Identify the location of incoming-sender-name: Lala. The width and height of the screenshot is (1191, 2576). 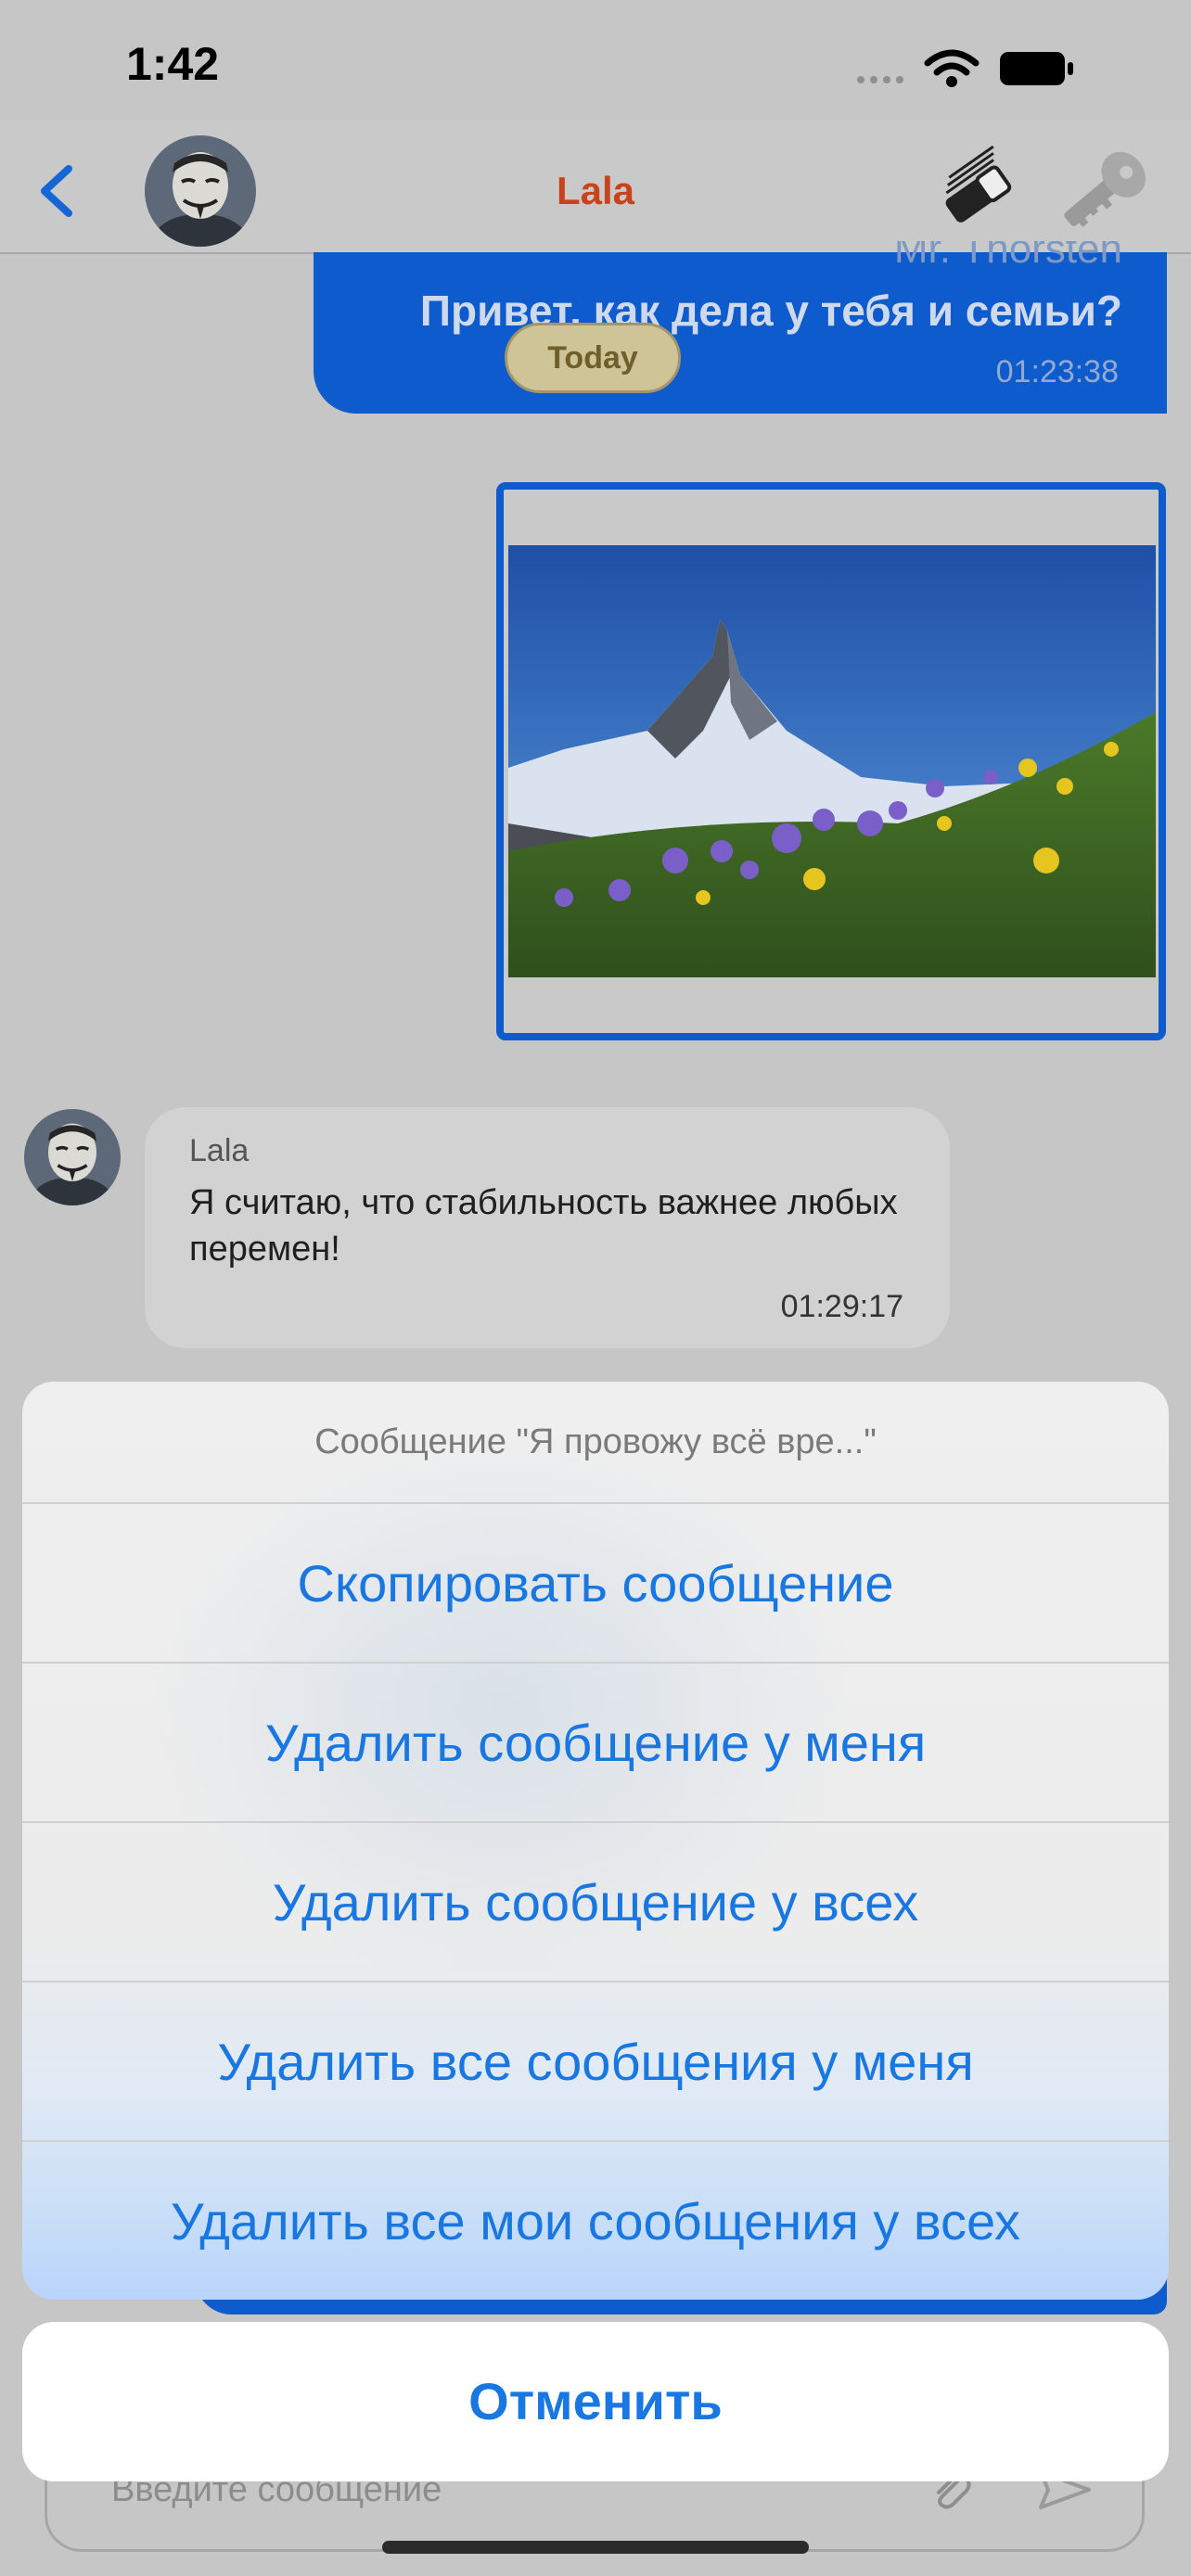
(219, 1150).